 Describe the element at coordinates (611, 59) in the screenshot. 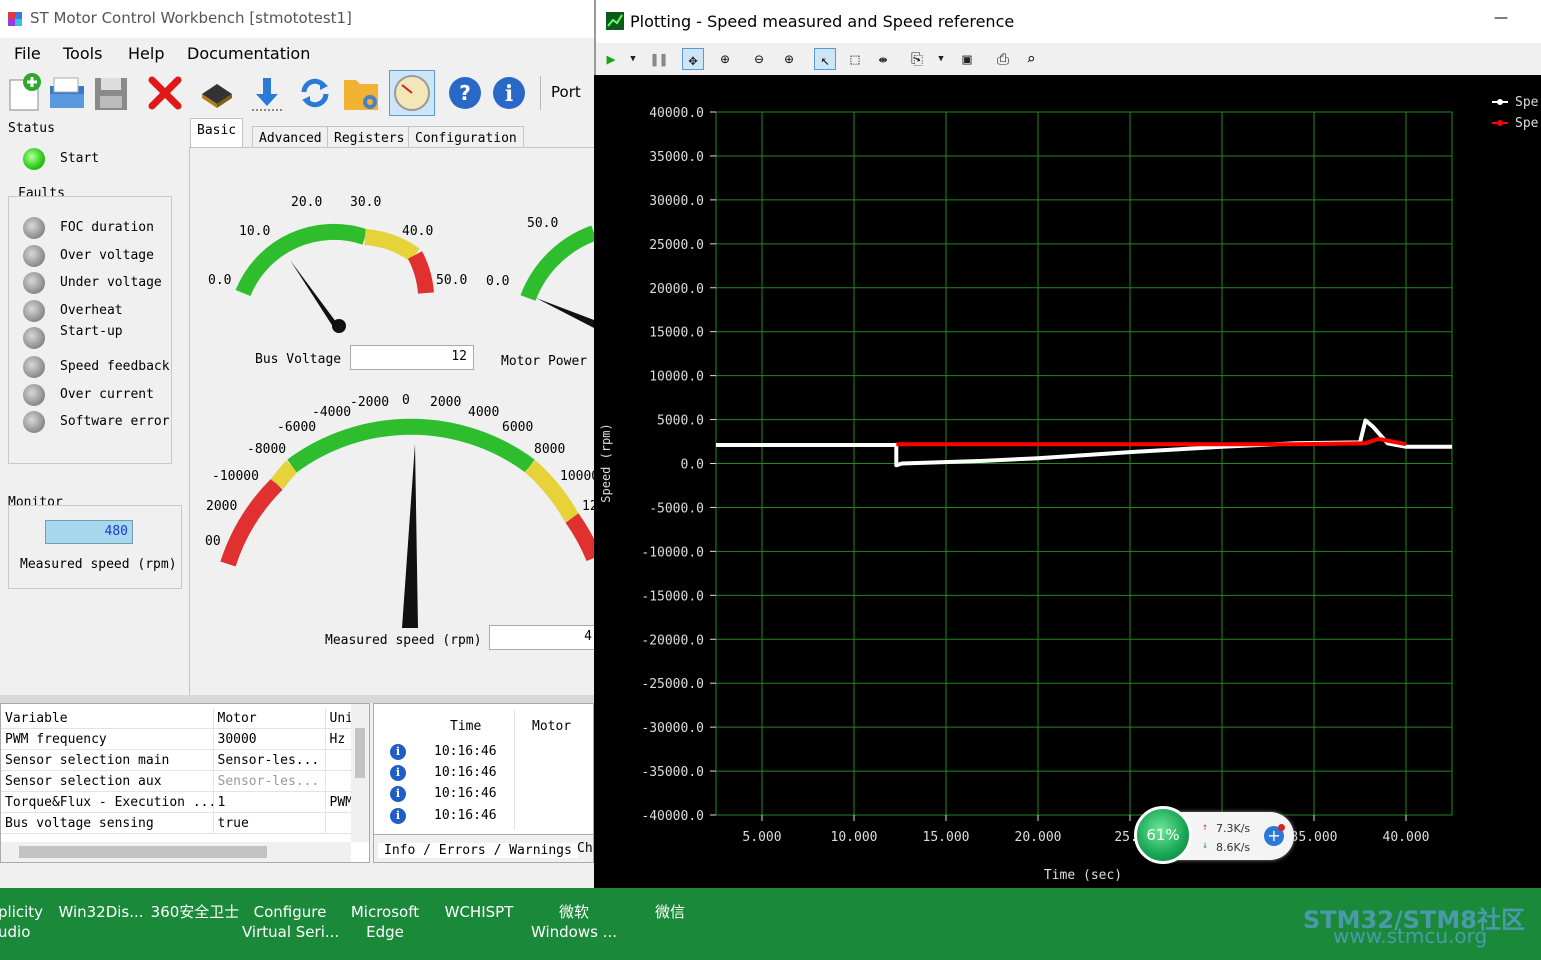

I see `play-icon: ▶` at that location.